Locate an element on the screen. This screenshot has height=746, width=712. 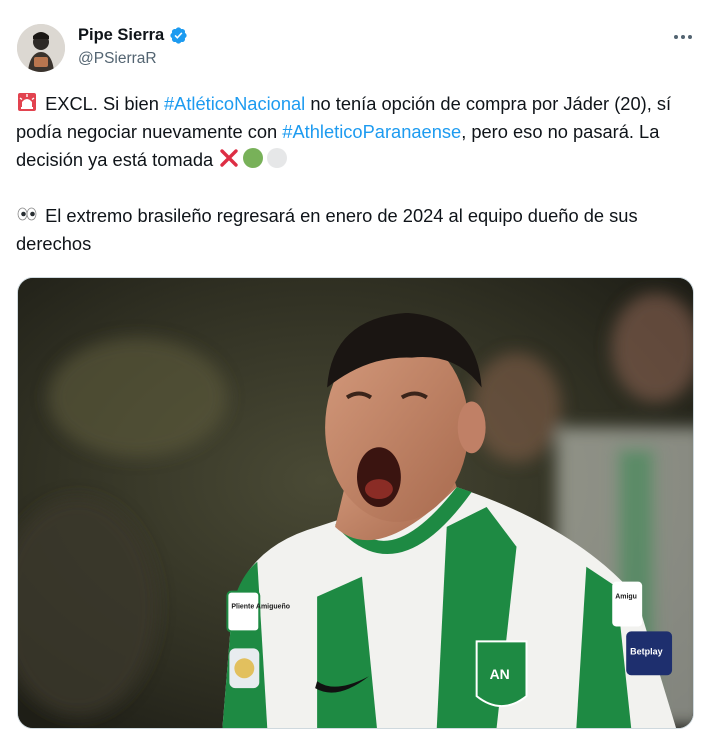
profile-photo-icon is located at coordinates (41, 48).